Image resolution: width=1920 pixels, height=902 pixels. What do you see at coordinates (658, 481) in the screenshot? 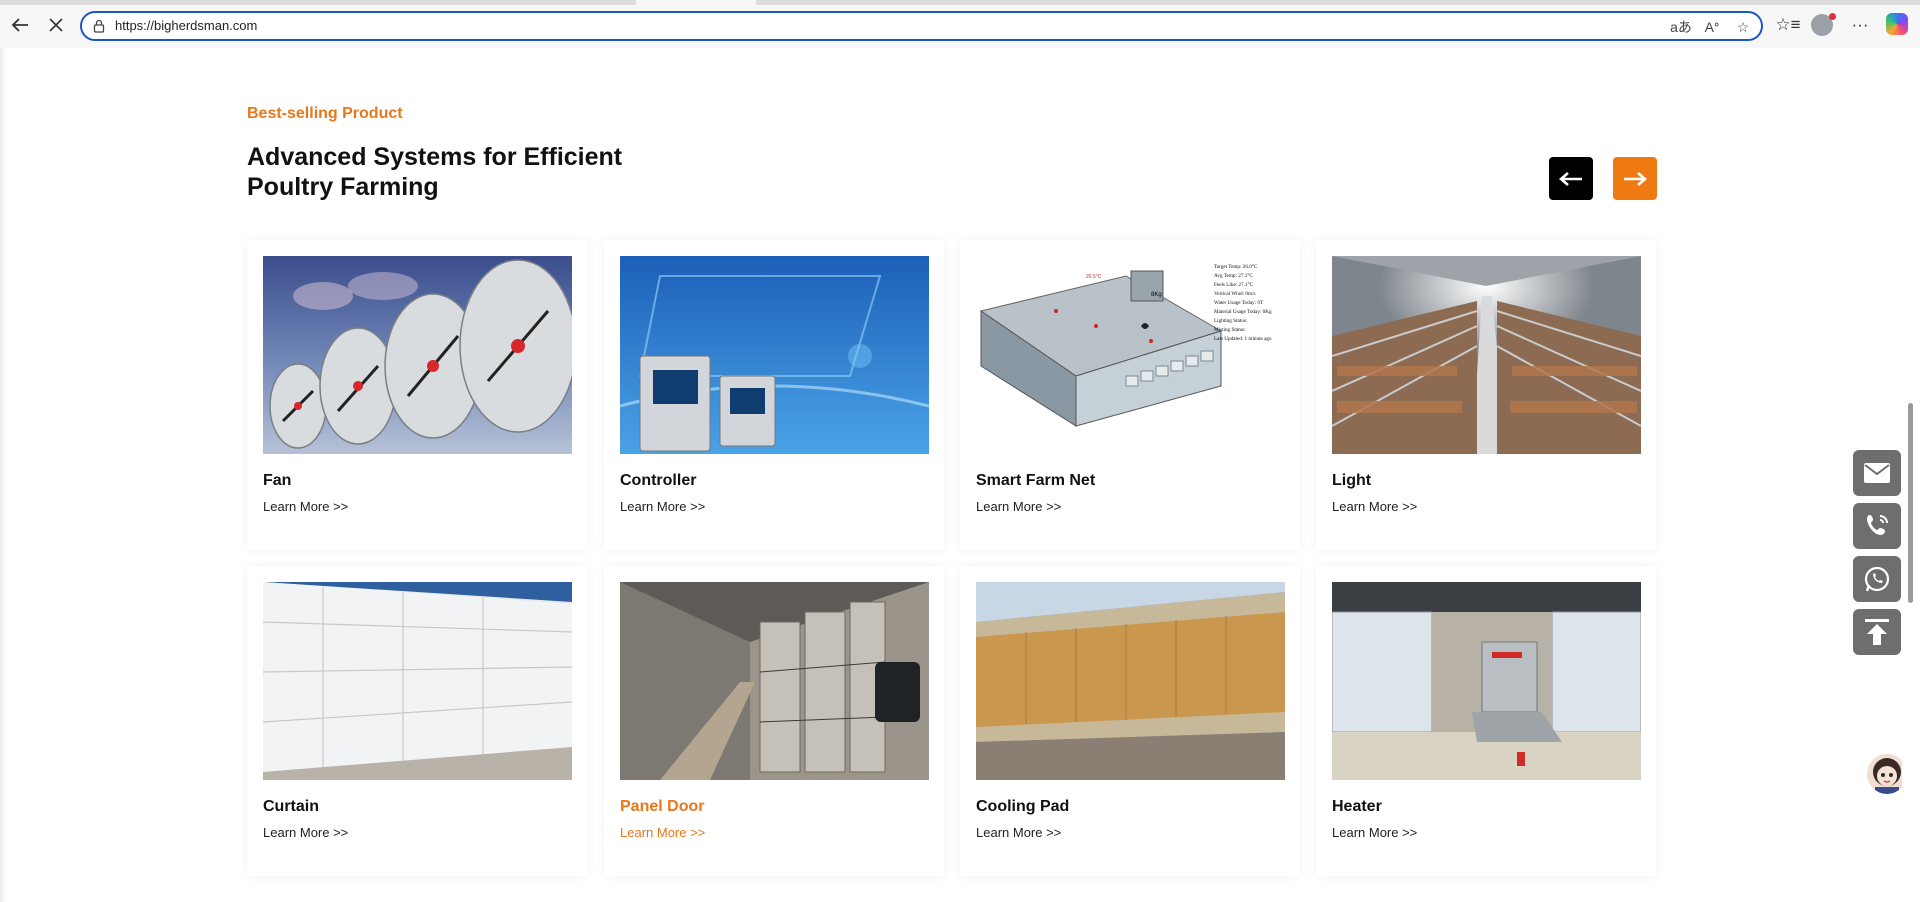
I see `product-title: Controller` at bounding box center [658, 481].